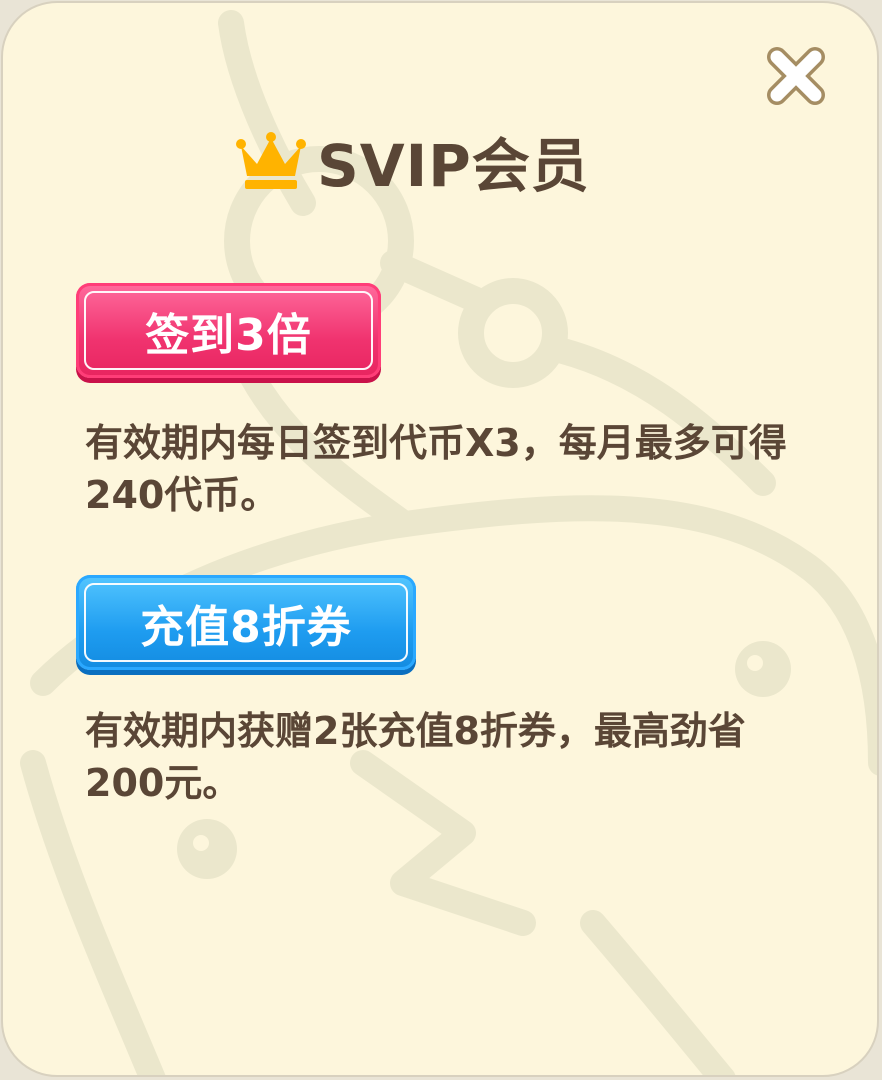 This screenshot has width=882, height=1080. I want to click on close-button, so click(796, 76).